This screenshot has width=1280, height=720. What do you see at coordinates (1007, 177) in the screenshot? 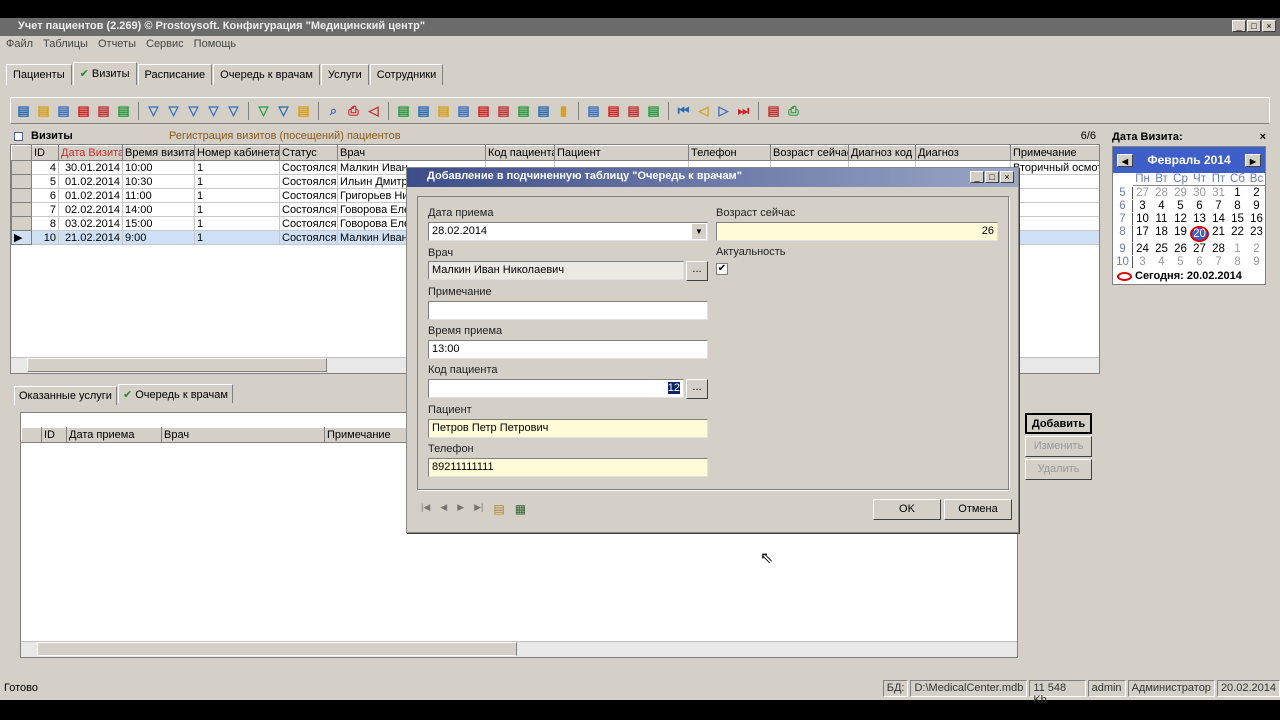
I see `dialog-close-button: ×` at bounding box center [1007, 177].